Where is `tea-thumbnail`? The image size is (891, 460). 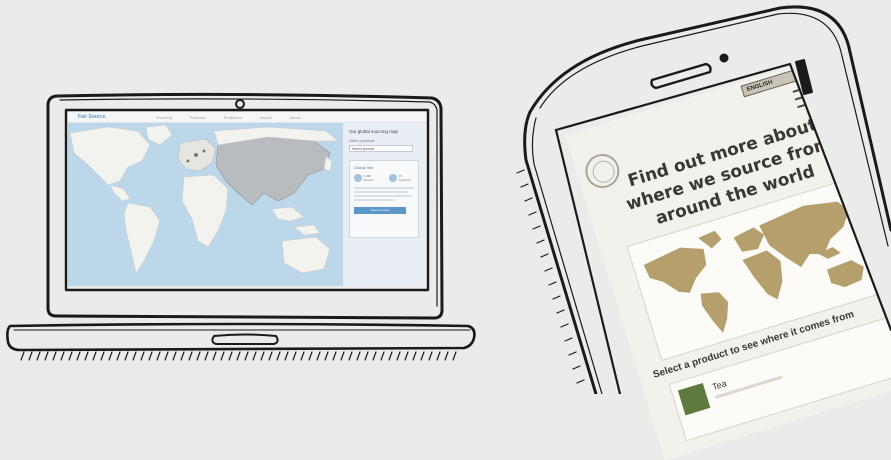 tea-thumbnail is located at coordinates (694, 399).